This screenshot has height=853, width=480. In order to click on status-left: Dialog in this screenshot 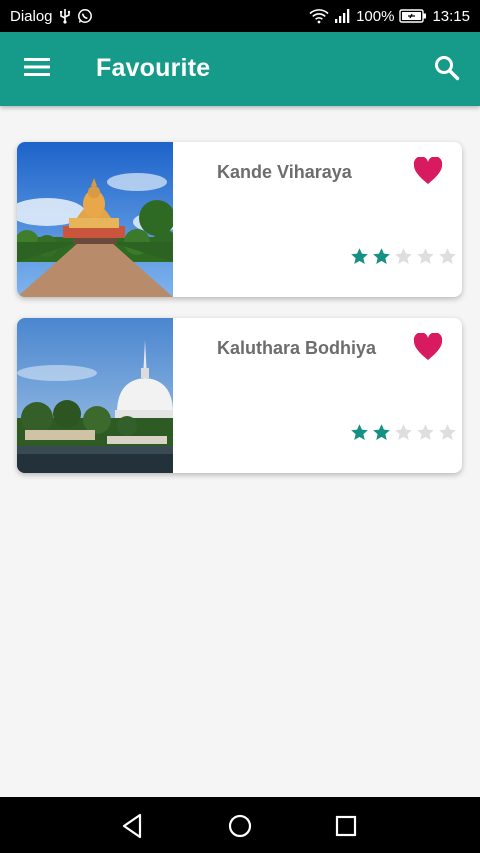, I will do `click(51, 16)`.